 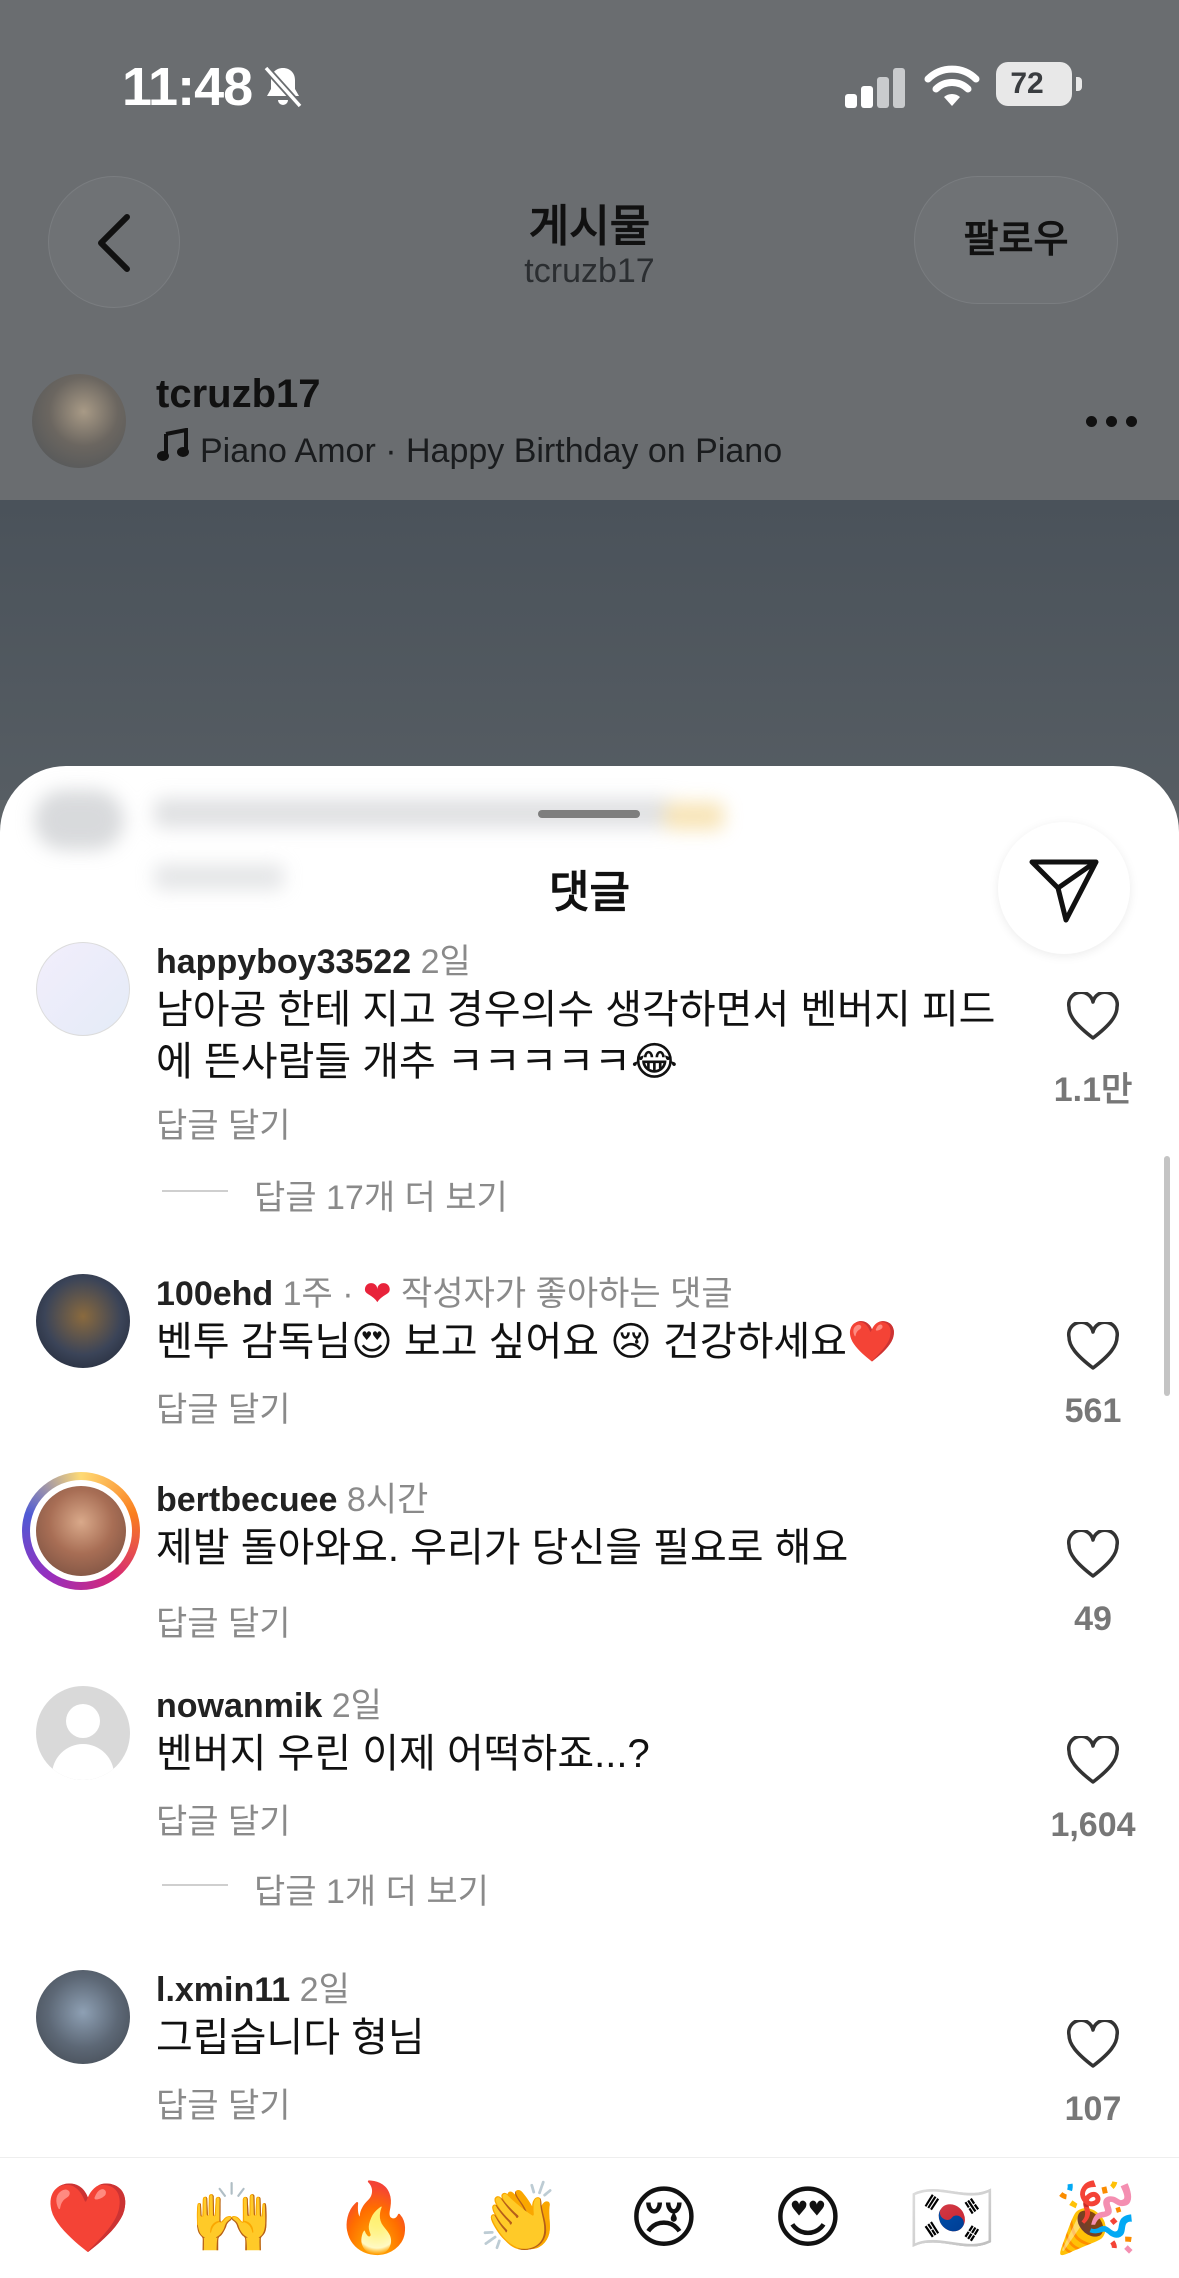 What do you see at coordinates (1016, 240) in the screenshot?
I see `follow-button: 팔로우` at bounding box center [1016, 240].